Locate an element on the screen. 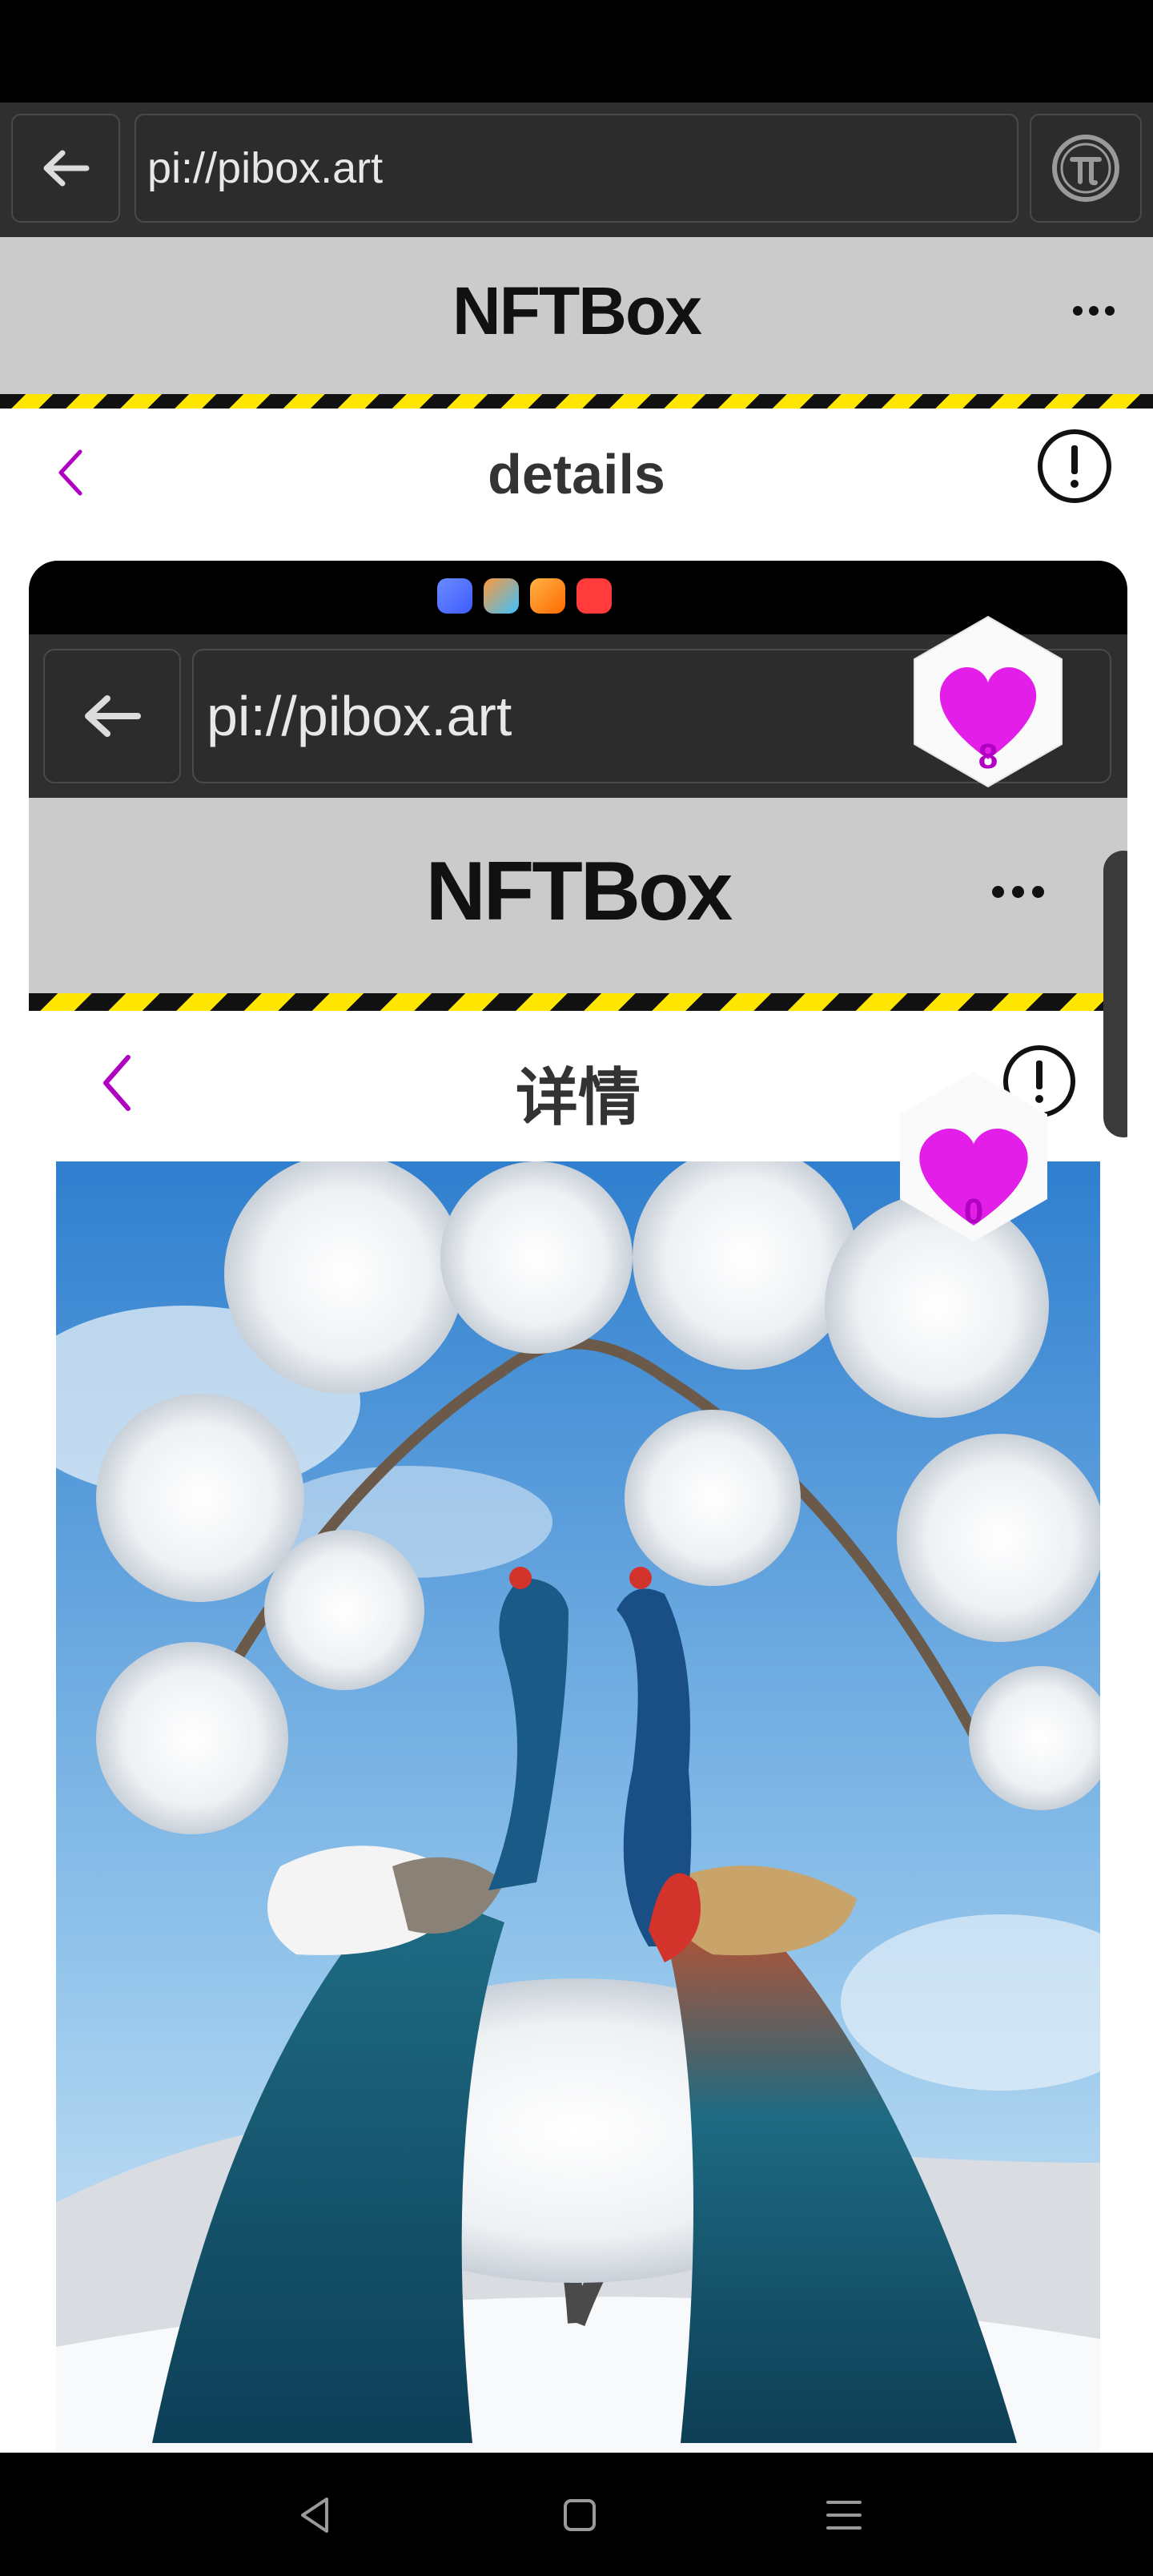  page-title: details is located at coordinates (576, 474).